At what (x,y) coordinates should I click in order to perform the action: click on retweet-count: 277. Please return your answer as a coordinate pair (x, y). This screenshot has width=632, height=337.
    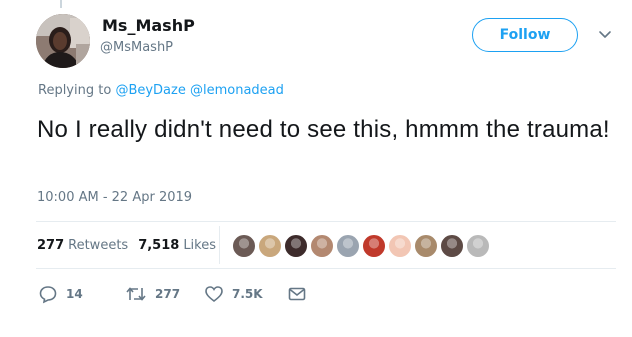
    Looking at the image, I should click on (168, 294).